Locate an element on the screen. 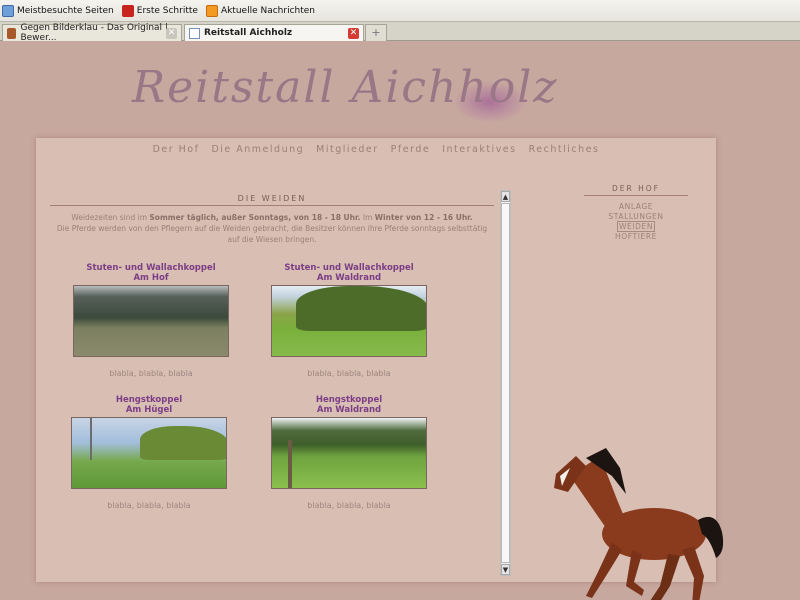 This screenshot has height=600, width=800. sidebar-item-label: HOFTIERE is located at coordinates (635, 236).